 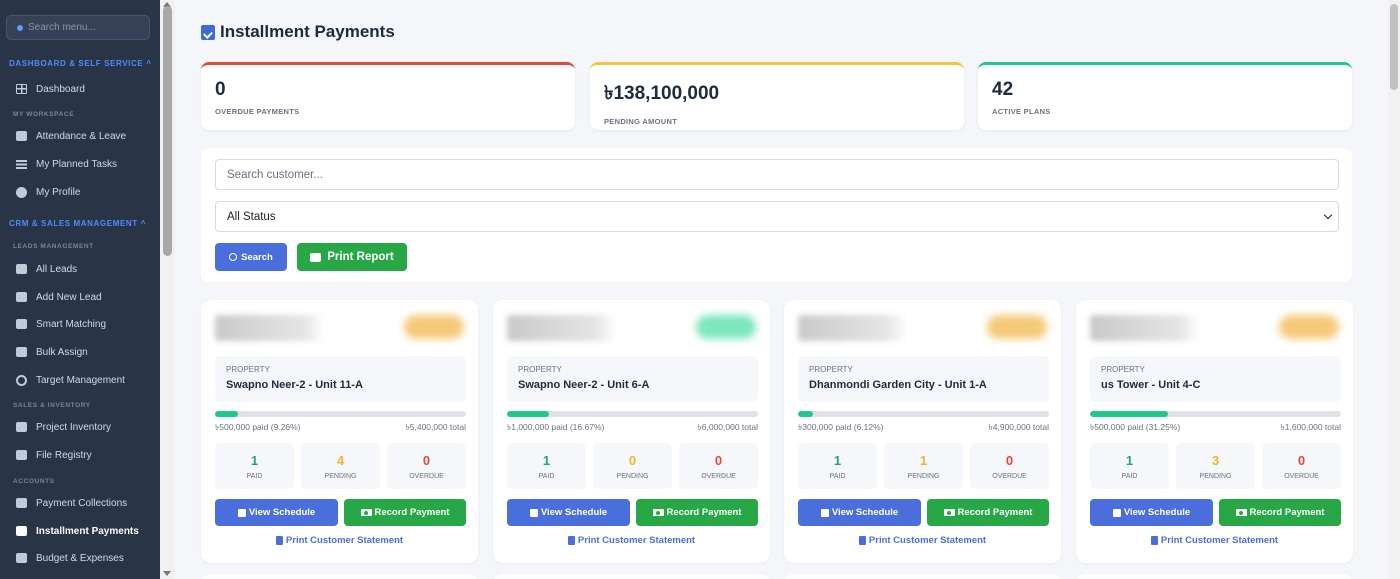 I want to click on crosshairs-icon, so click(x=21, y=380).